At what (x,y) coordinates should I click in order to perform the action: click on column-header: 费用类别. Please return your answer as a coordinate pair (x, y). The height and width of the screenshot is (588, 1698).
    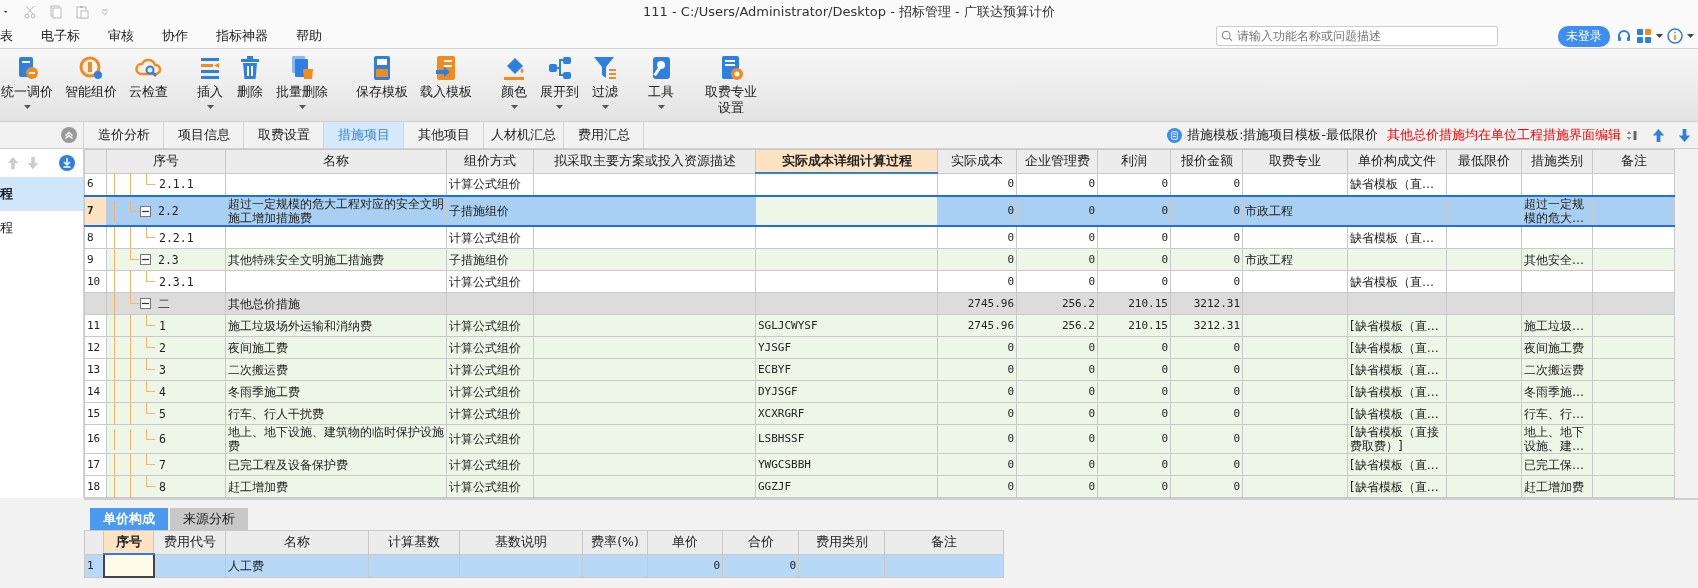
    Looking at the image, I should click on (841, 542).